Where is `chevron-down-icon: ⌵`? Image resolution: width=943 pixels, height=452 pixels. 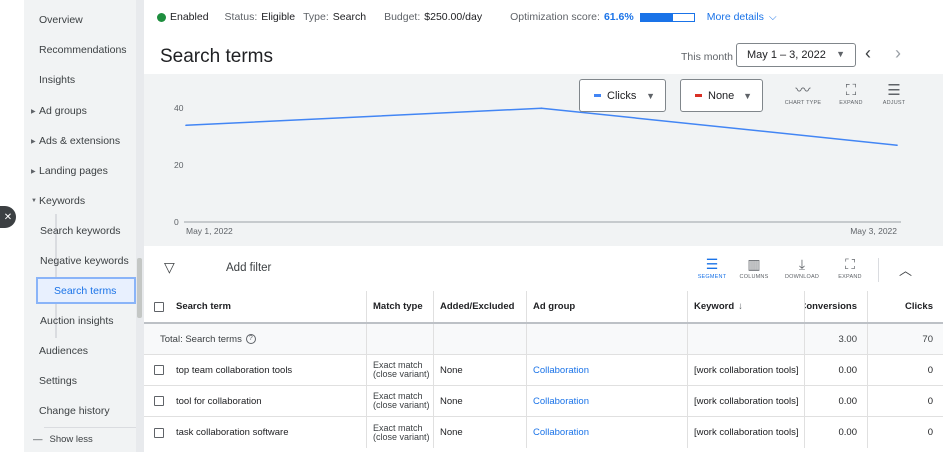 chevron-down-icon: ⌵ is located at coordinates (773, 17).